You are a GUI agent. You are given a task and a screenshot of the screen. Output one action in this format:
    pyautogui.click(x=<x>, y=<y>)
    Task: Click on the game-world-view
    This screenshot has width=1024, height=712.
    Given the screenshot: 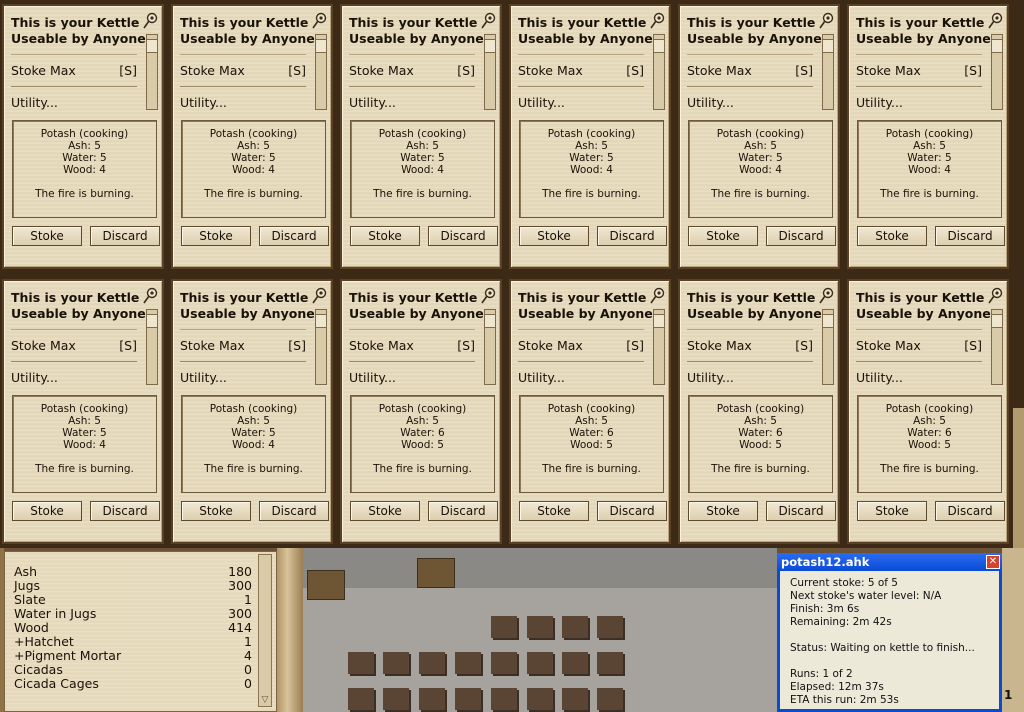 What is the action you would take?
    pyautogui.click(x=540, y=630)
    